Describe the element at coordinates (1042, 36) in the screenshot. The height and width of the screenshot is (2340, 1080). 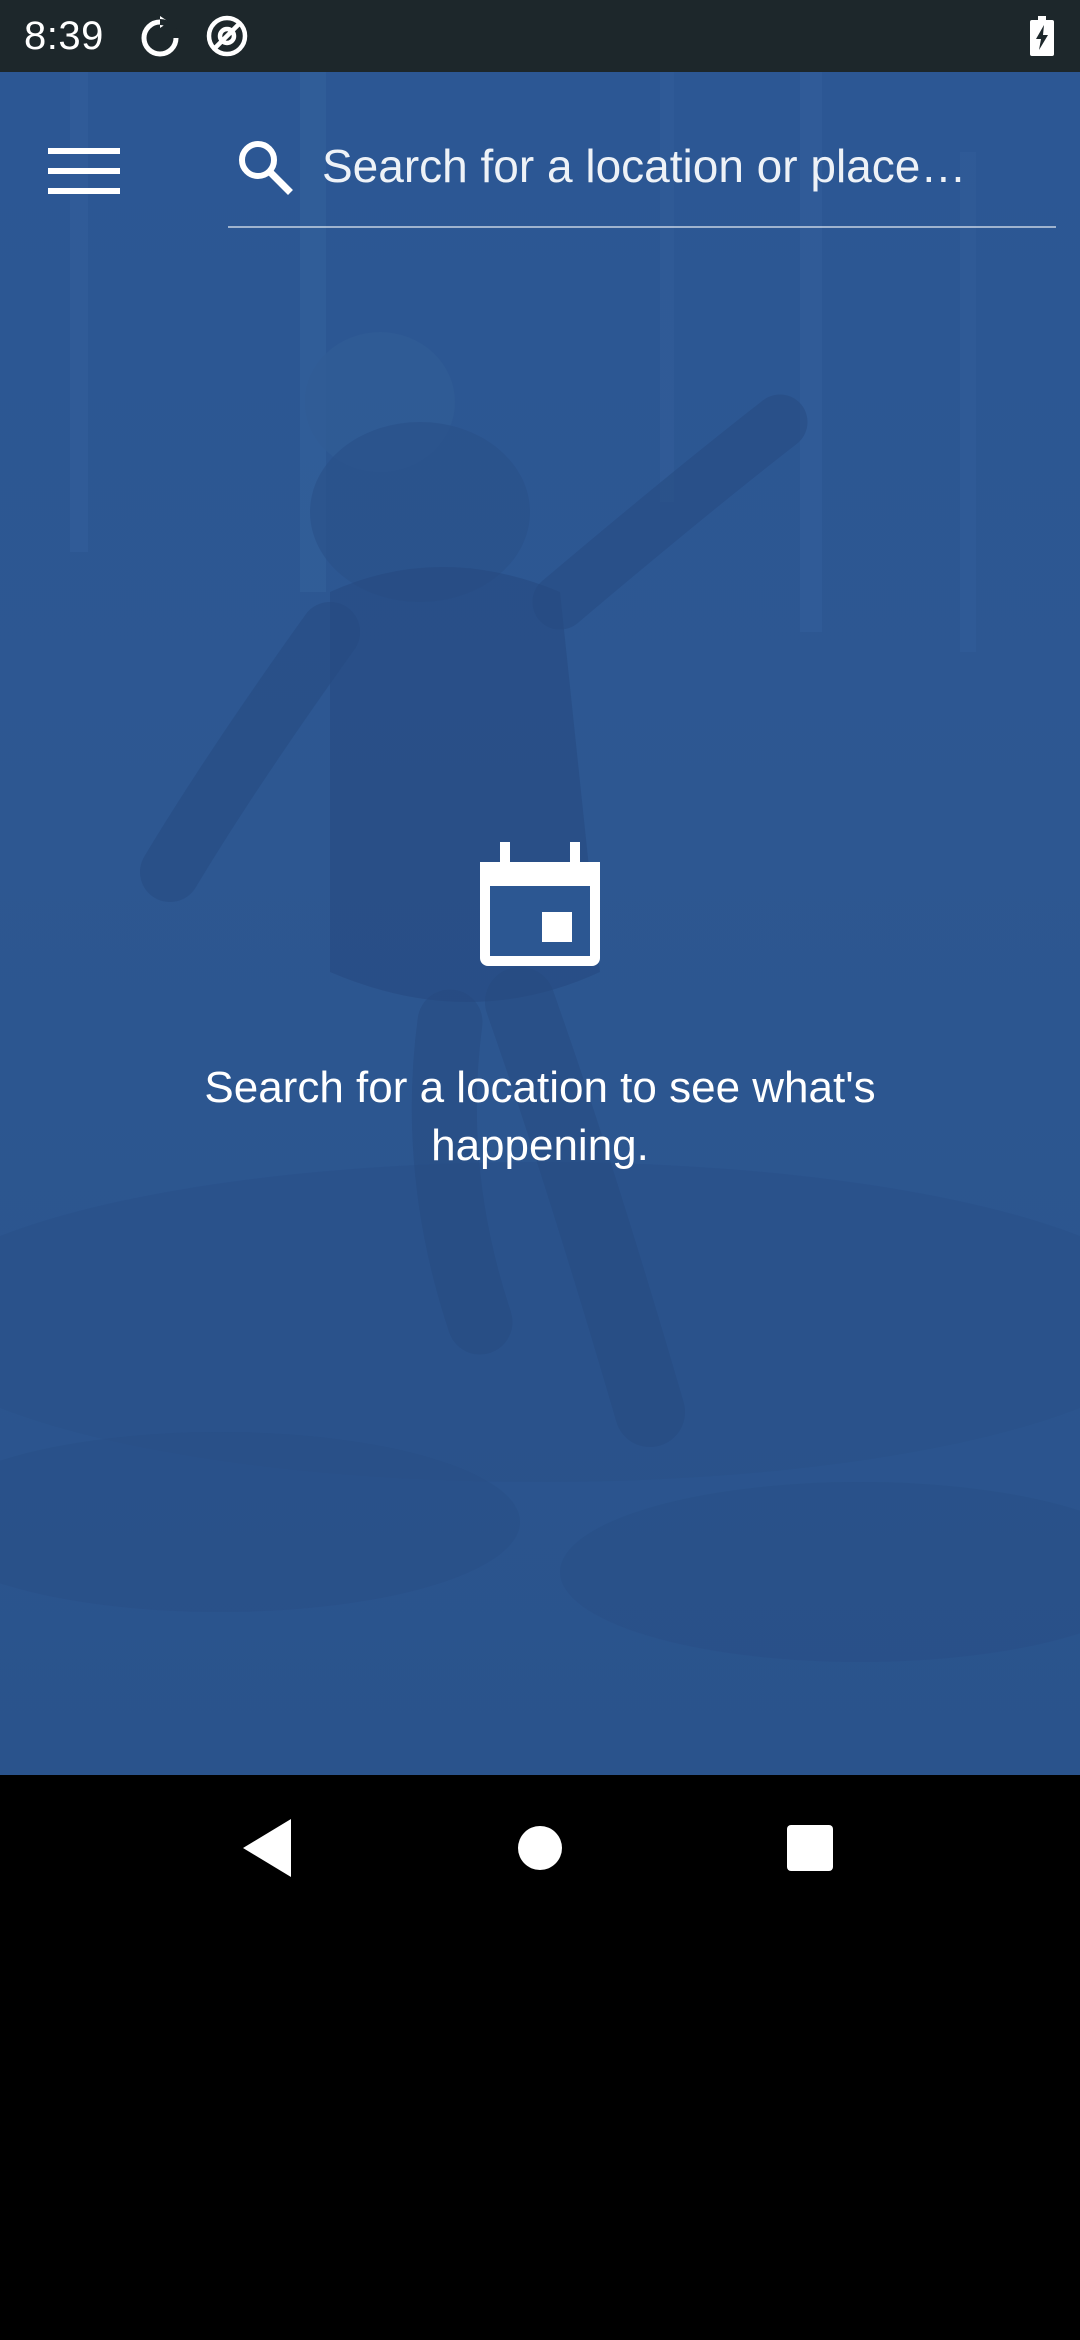
I see `battery-charging-icon` at that location.